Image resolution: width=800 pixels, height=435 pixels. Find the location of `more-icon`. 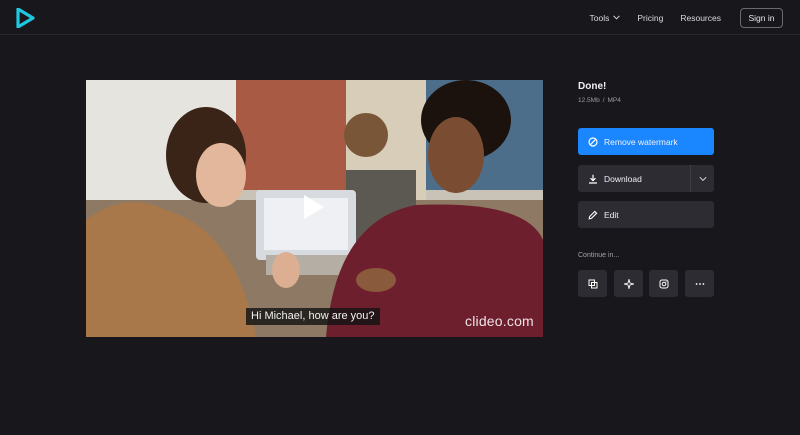

more-icon is located at coordinates (699, 283).